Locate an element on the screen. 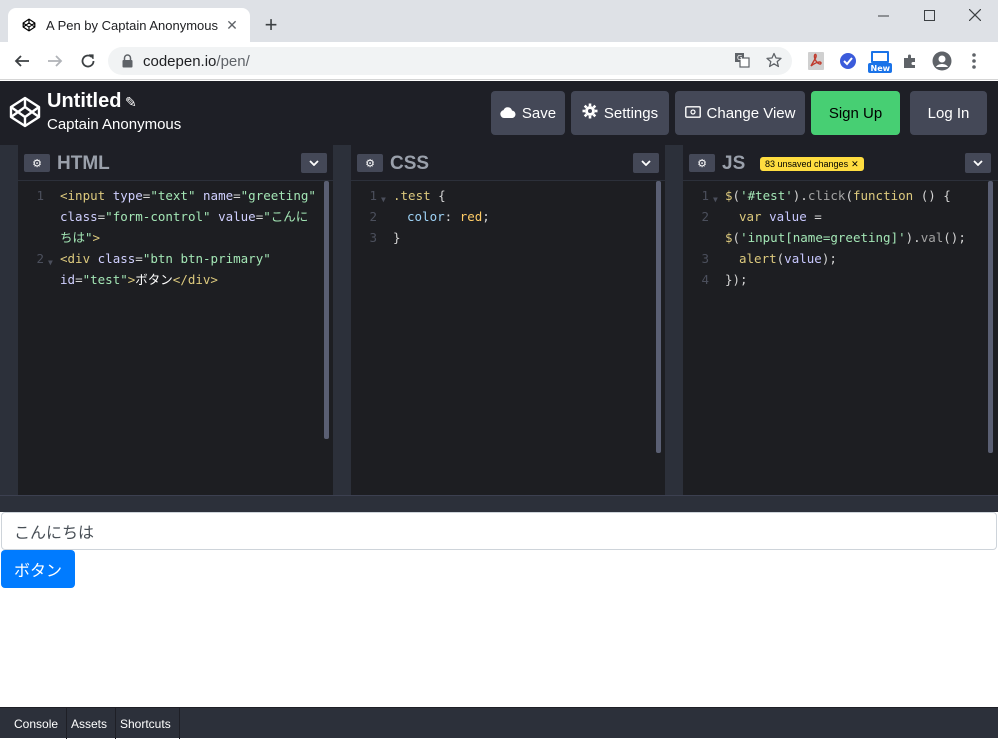  js-scrollbar is located at coordinates (990, 317).